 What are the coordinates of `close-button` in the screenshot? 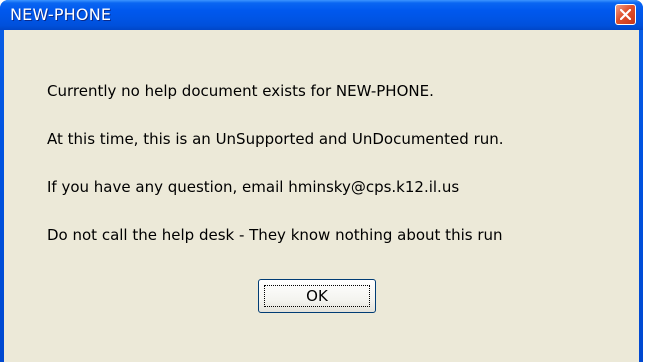 It's located at (625, 14).